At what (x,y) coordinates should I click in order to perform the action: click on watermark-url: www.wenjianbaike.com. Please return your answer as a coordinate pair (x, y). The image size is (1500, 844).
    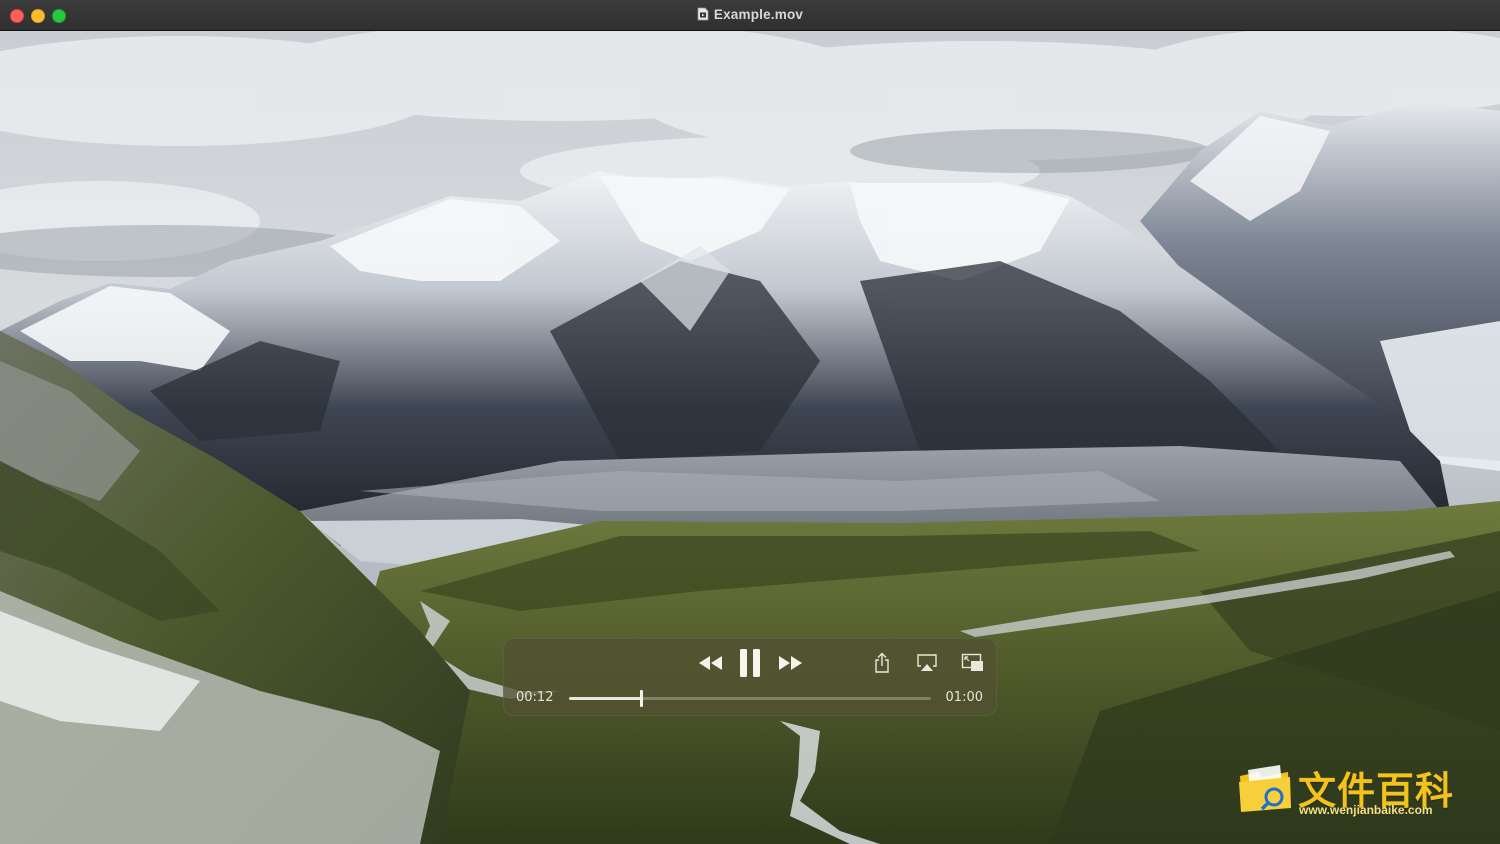
    Looking at the image, I should click on (1366, 810).